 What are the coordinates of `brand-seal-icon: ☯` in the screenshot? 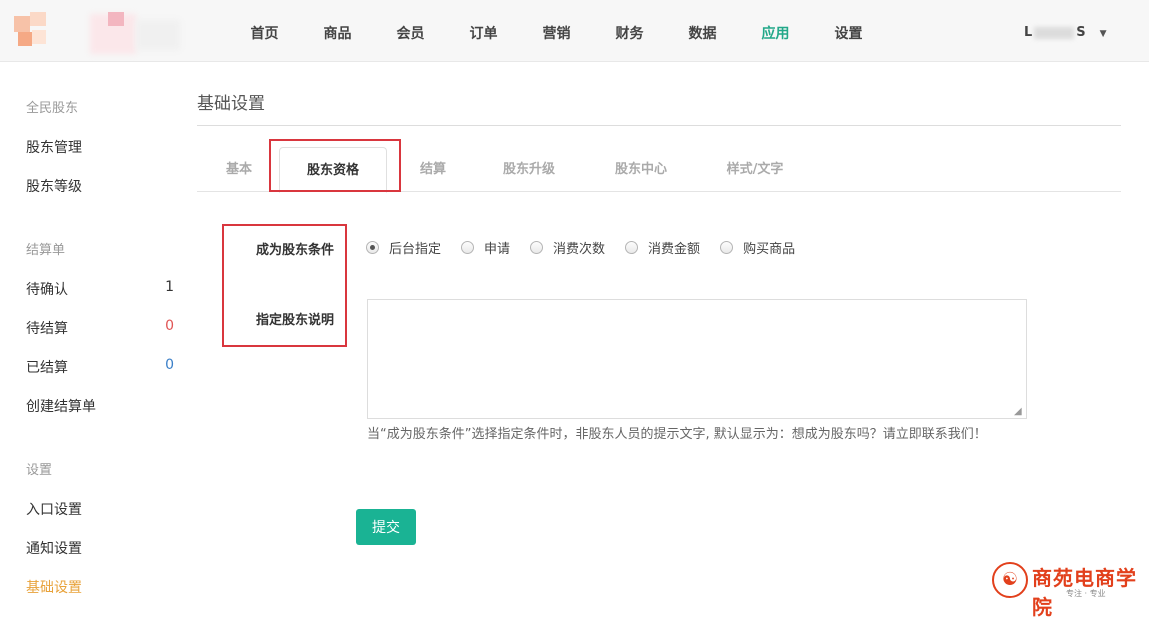 It's located at (1010, 580).